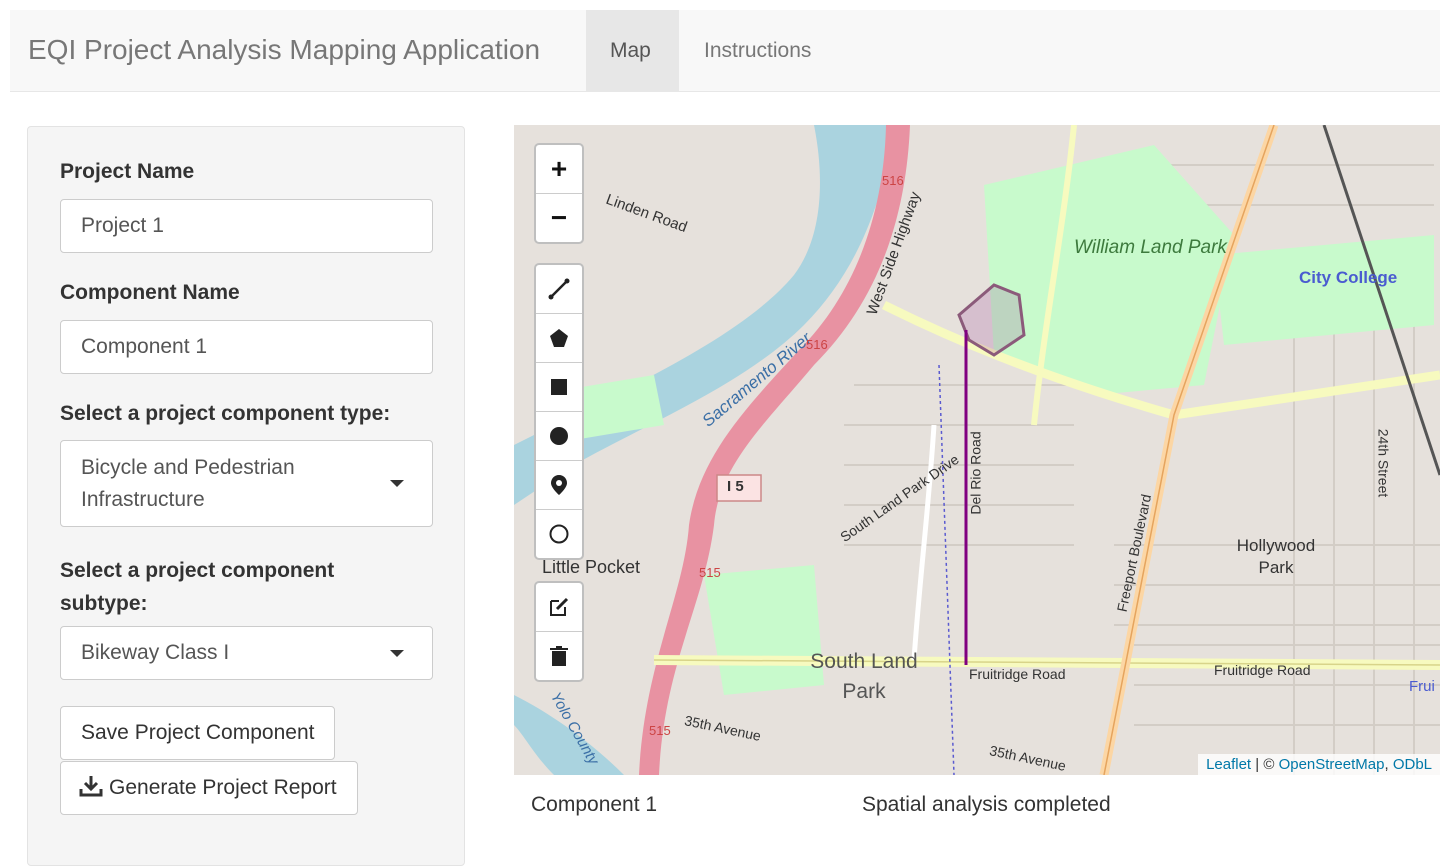  I want to click on generate-report-button: Generate Project Report, so click(209, 788).